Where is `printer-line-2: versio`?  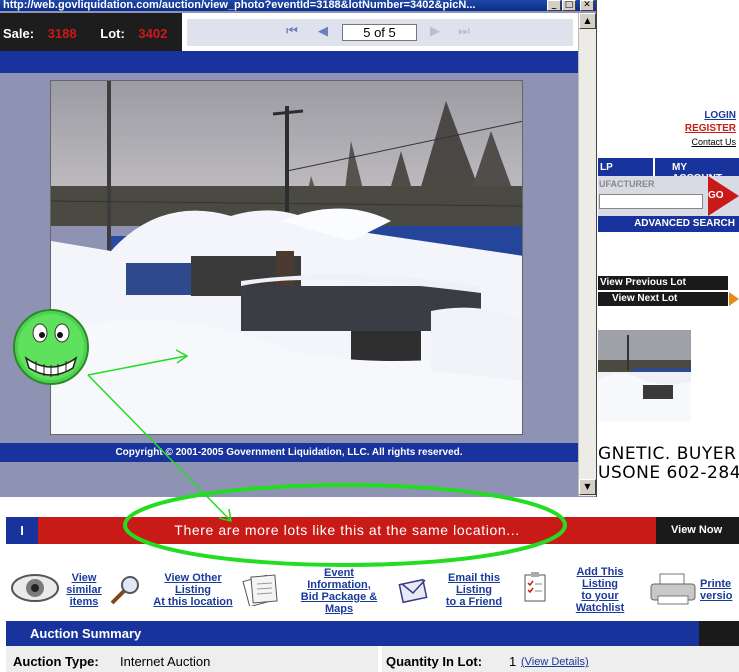
printer-line-2: versio is located at coordinates (716, 596).